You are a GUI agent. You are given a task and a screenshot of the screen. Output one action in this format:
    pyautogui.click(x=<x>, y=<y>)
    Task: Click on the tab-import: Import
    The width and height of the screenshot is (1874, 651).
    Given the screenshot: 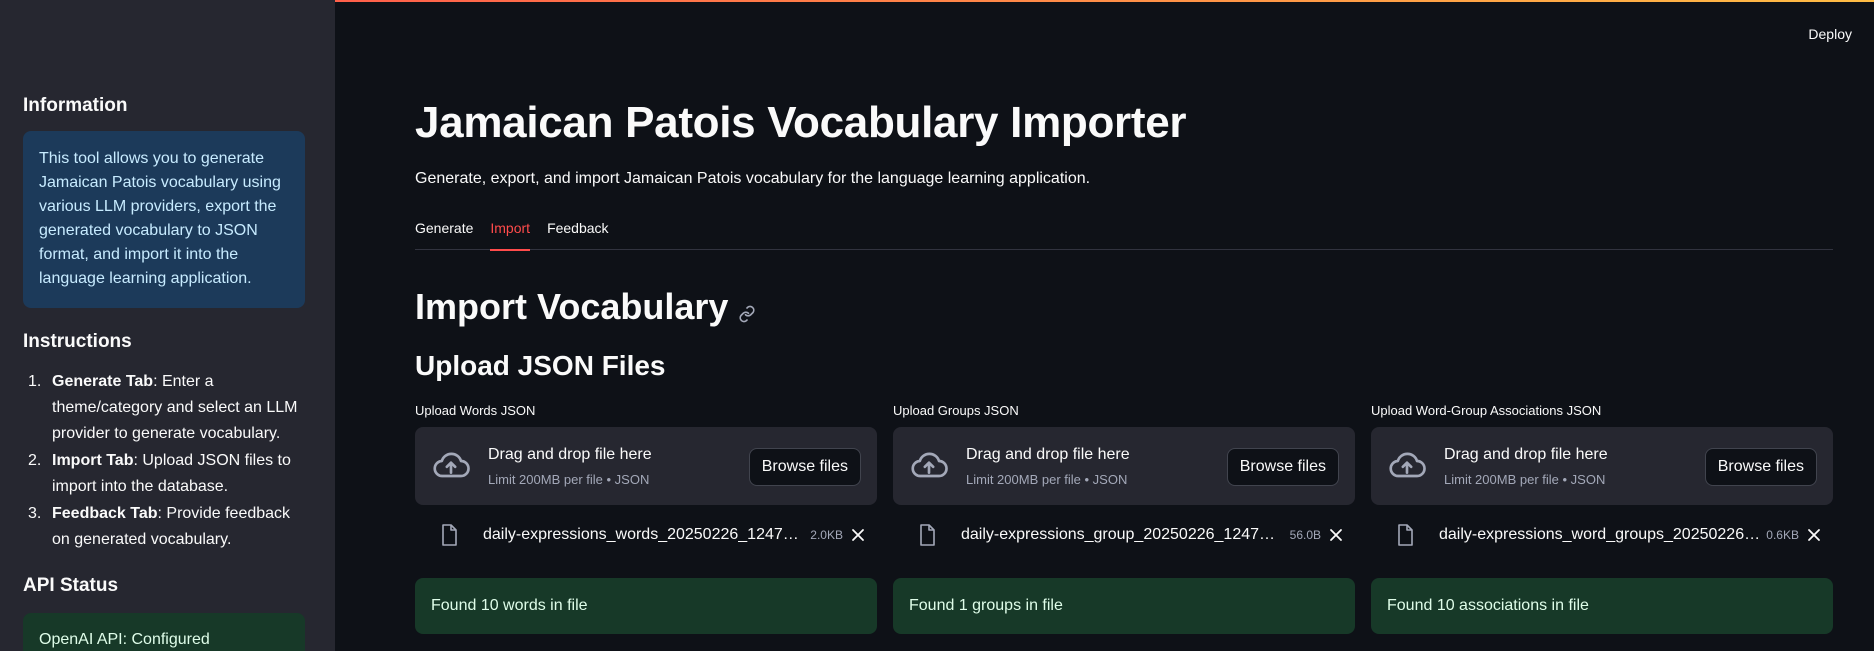 What is the action you would take?
    pyautogui.click(x=510, y=233)
    